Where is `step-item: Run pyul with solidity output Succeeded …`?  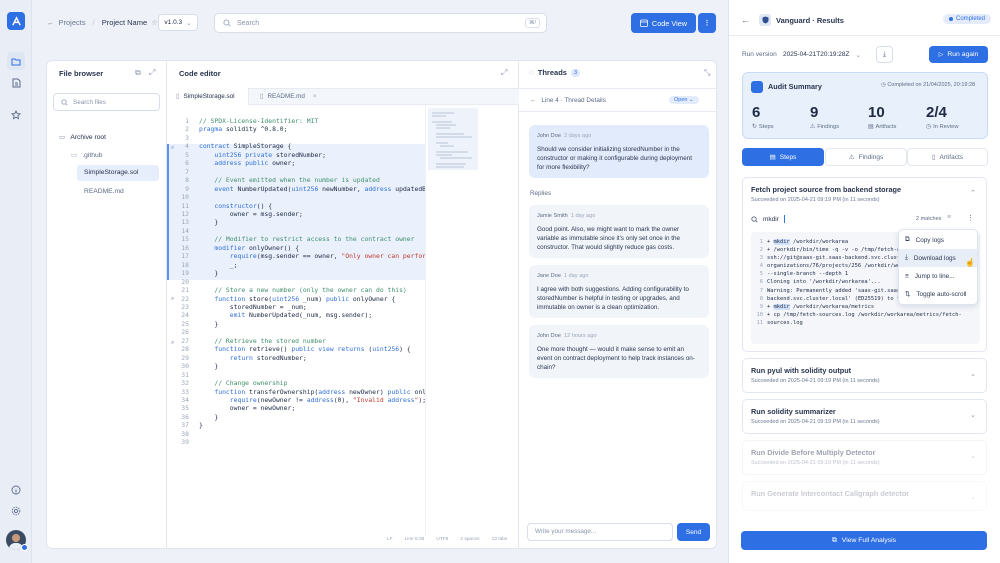 step-item: Run pyul with solidity output Succeeded … is located at coordinates (864, 375).